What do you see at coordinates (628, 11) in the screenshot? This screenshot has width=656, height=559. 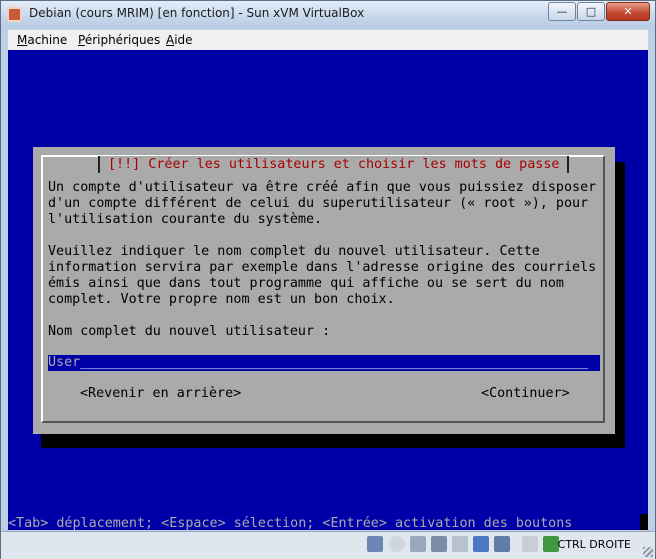 I see `close-button: ✕` at bounding box center [628, 11].